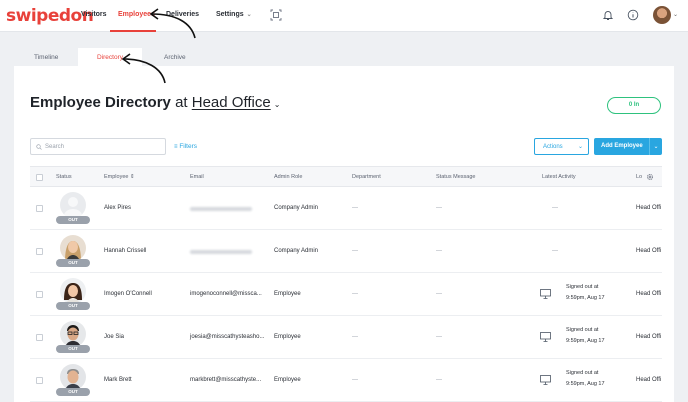  What do you see at coordinates (230, 14) in the screenshot?
I see `nav-settings-label: Settings` at bounding box center [230, 14].